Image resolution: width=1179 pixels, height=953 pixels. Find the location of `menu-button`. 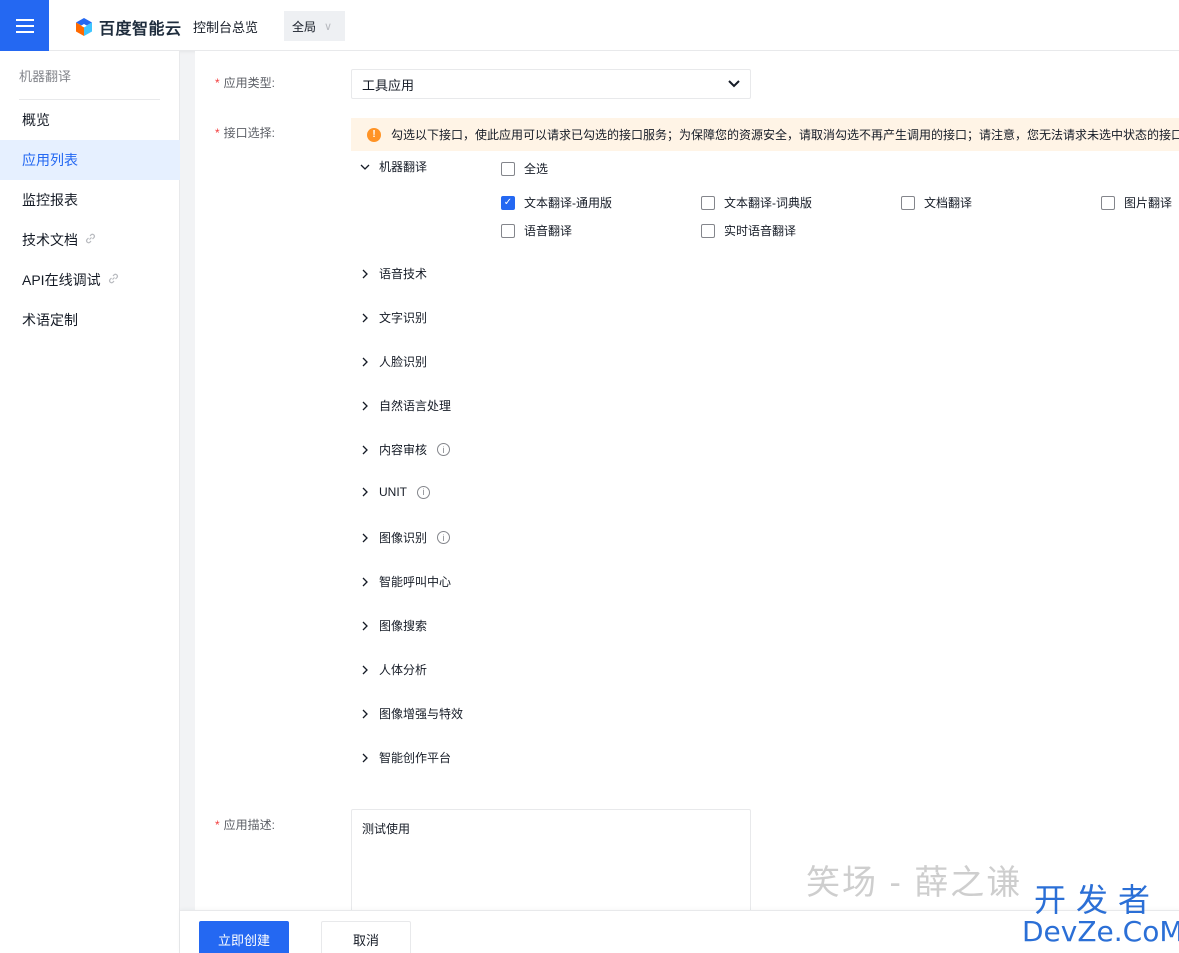

menu-button is located at coordinates (24, 25).